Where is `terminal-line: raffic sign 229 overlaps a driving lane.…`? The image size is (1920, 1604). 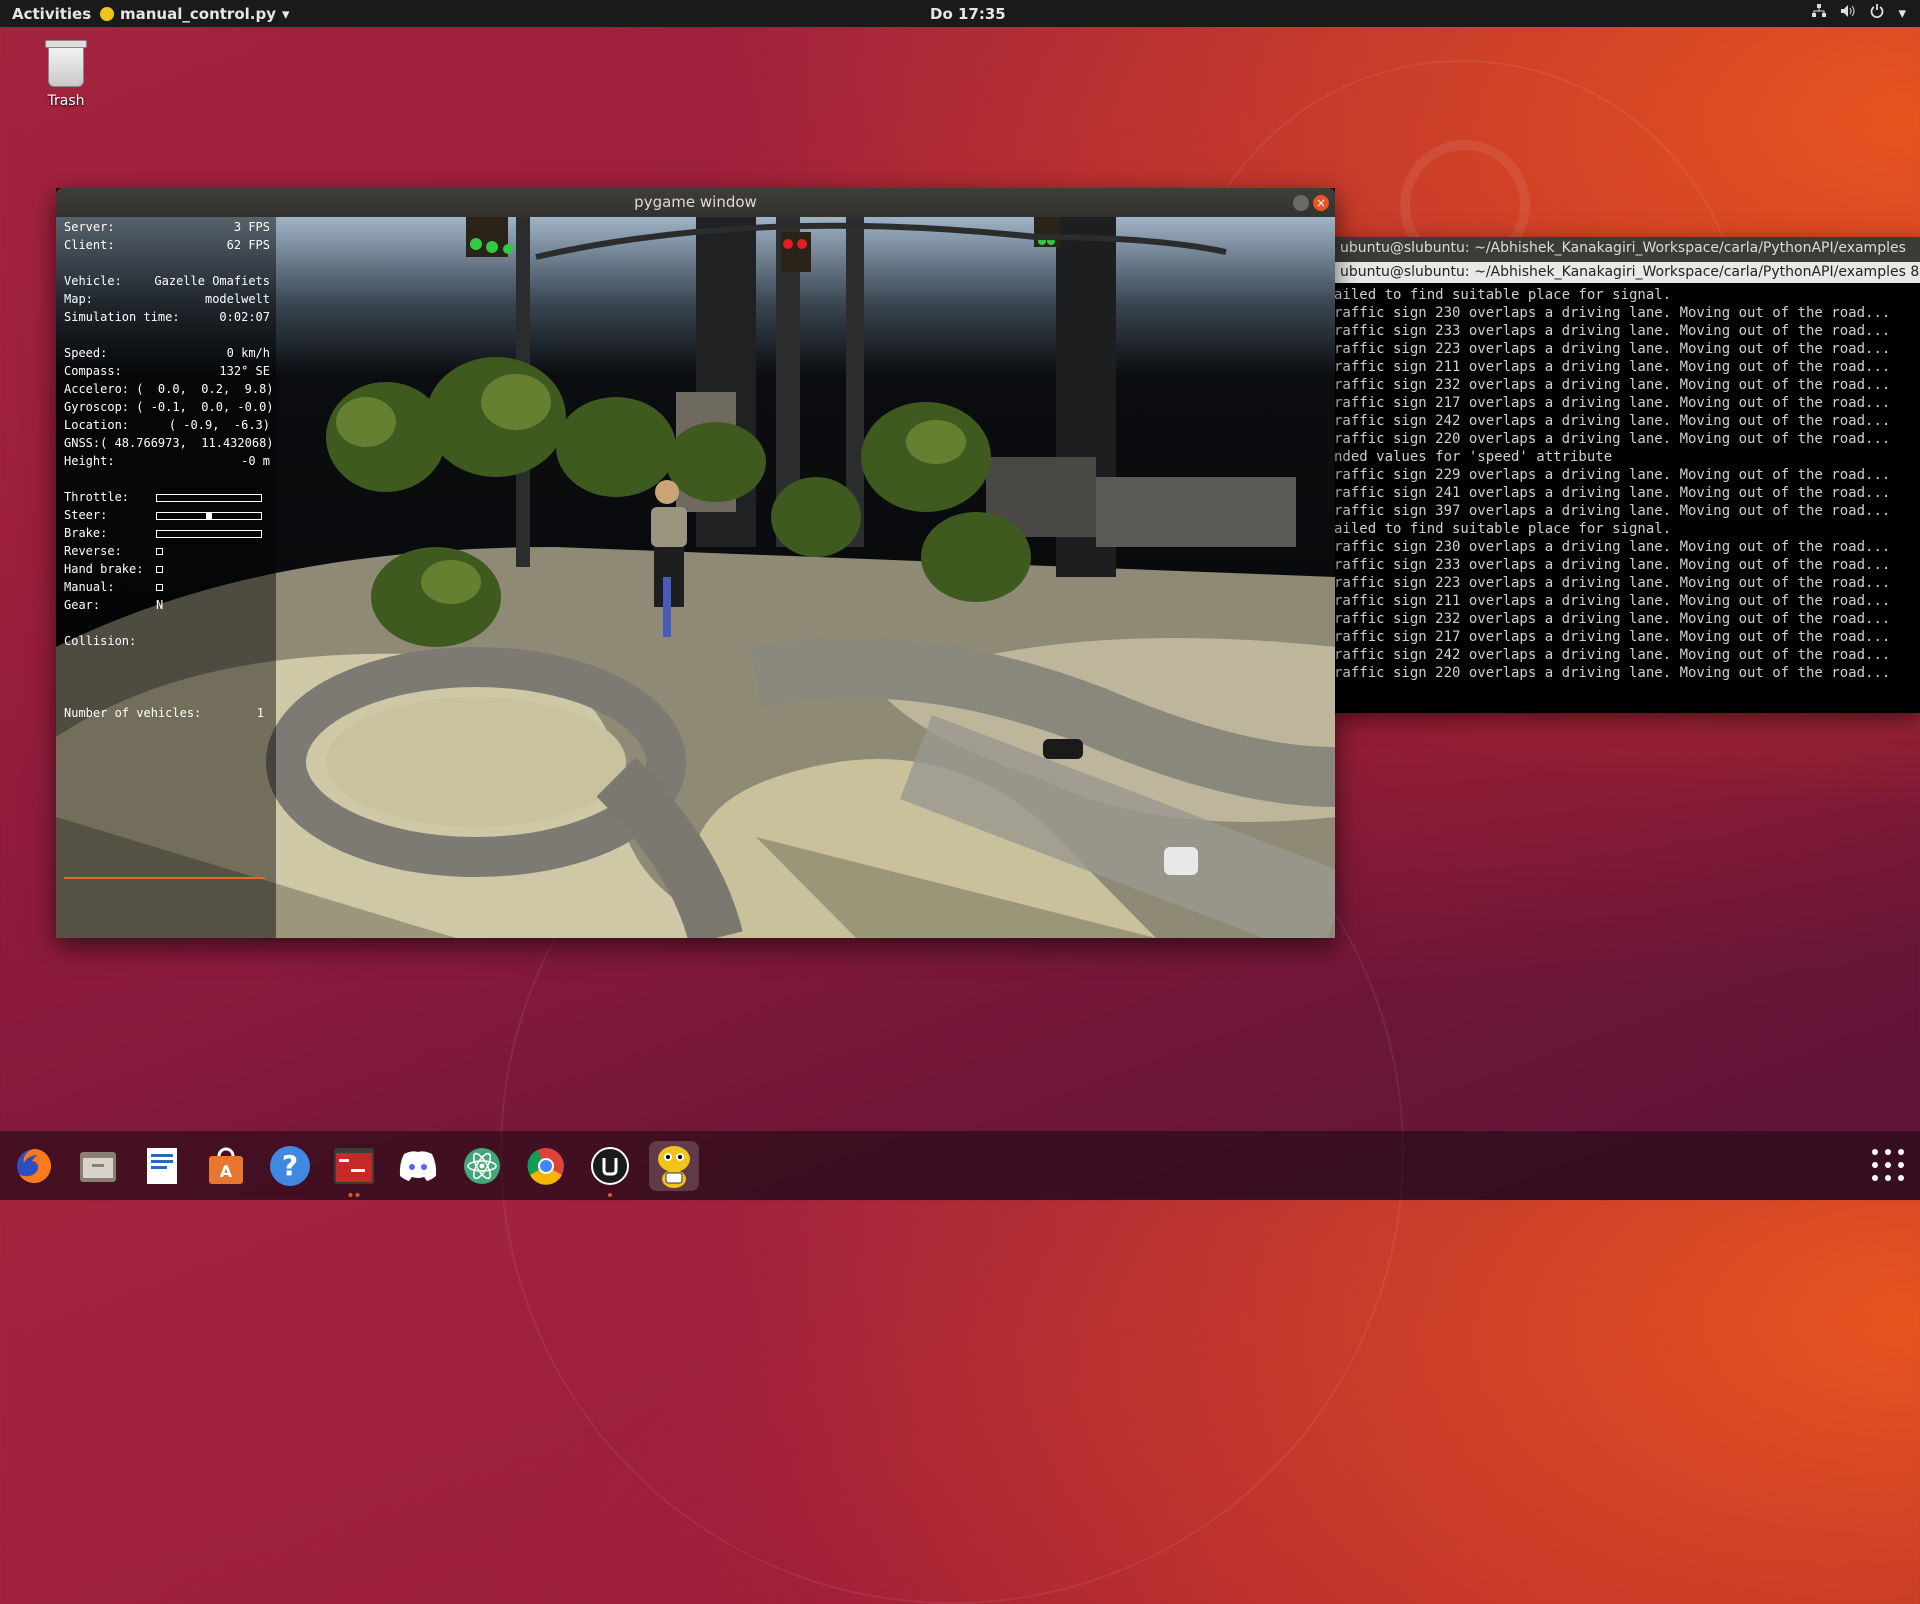
terminal-line: raffic sign 229 overlaps a driving lane.… is located at coordinates (1612, 475).